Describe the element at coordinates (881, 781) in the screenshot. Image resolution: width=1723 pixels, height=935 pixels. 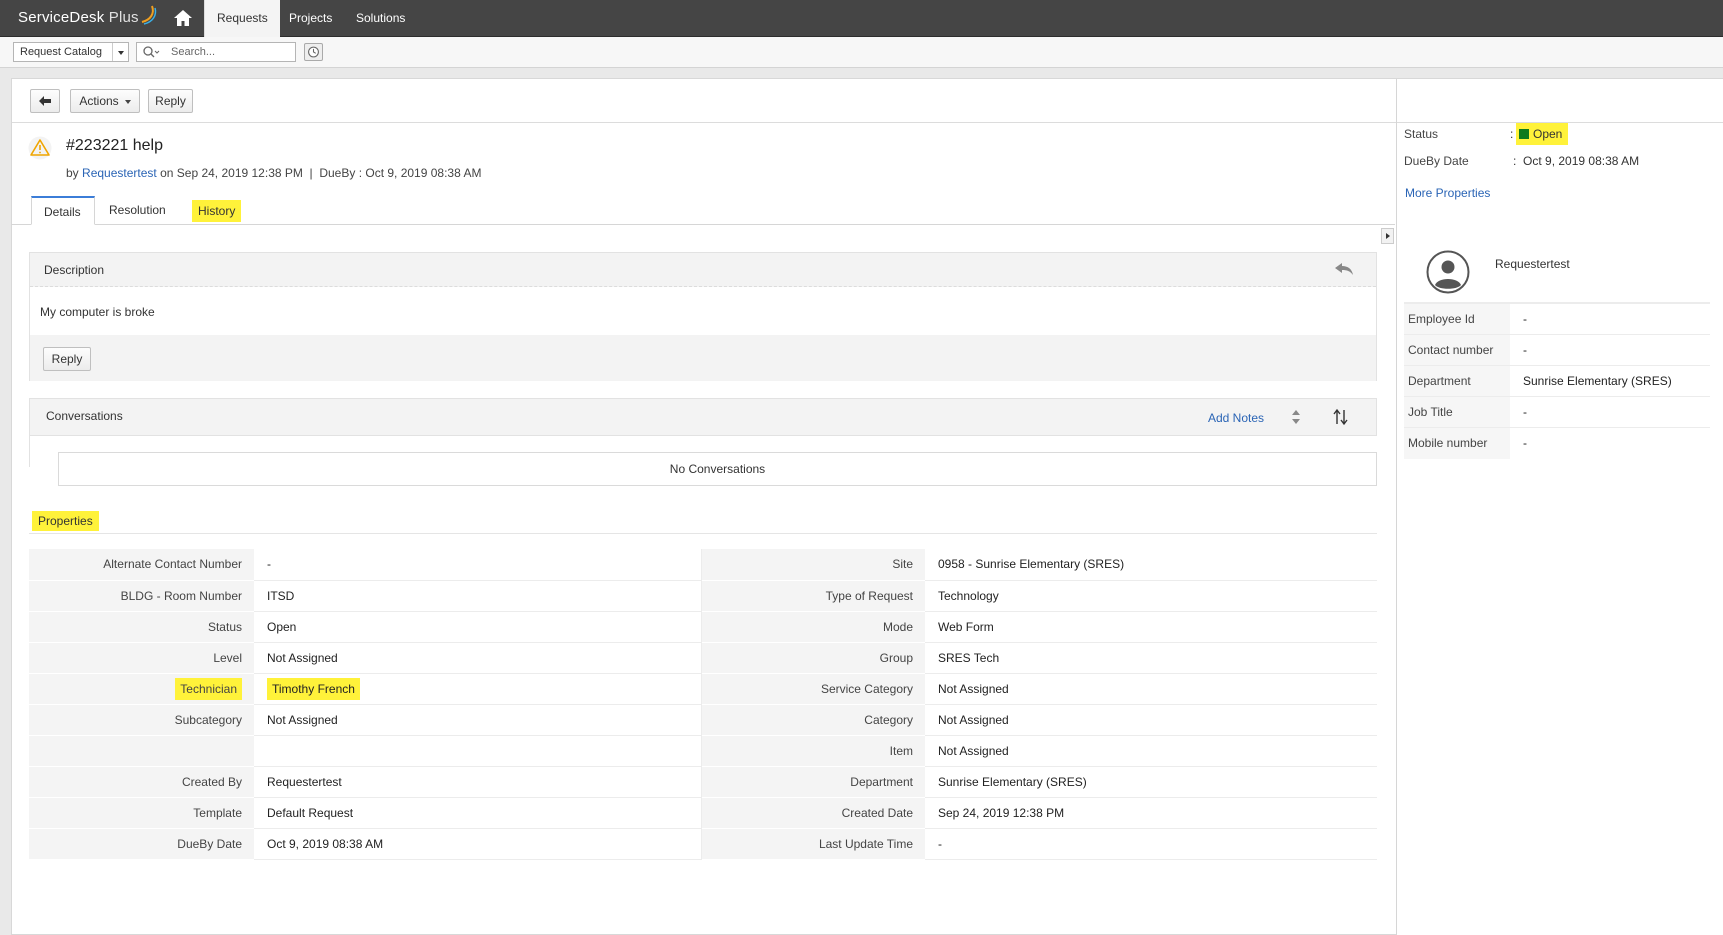
I see `property-label-text: Department` at that location.